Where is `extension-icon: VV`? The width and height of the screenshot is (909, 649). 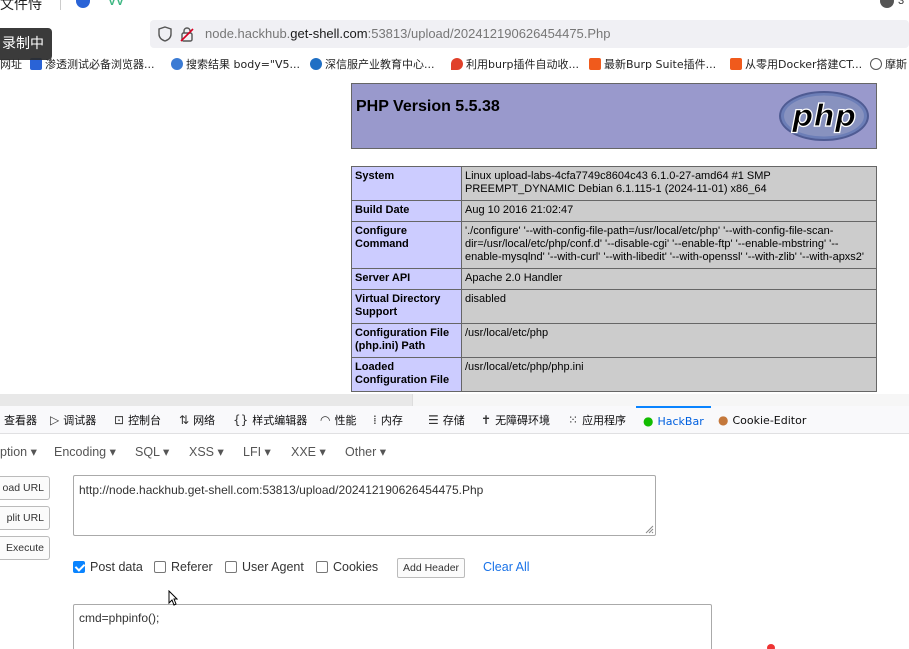 extension-icon: VV is located at coordinates (117, 3).